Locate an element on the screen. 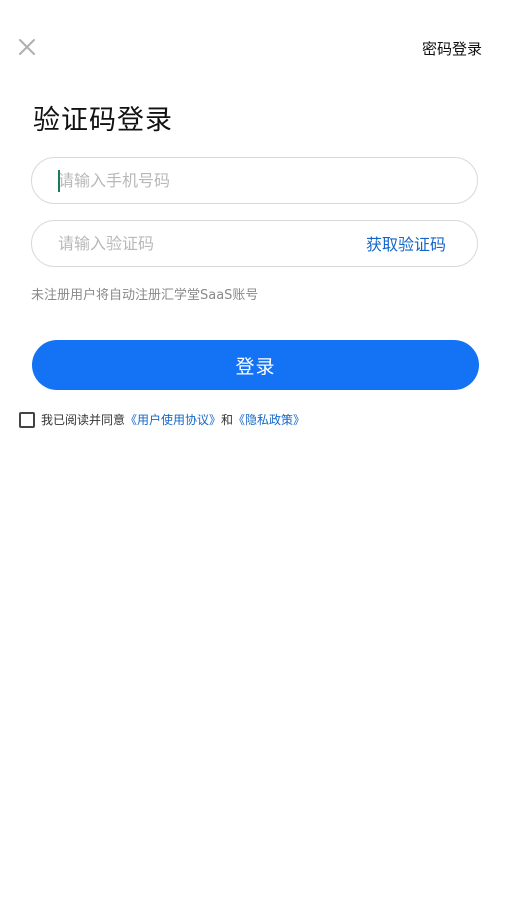  verification-code-field: 获取验证码 is located at coordinates (254, 243).